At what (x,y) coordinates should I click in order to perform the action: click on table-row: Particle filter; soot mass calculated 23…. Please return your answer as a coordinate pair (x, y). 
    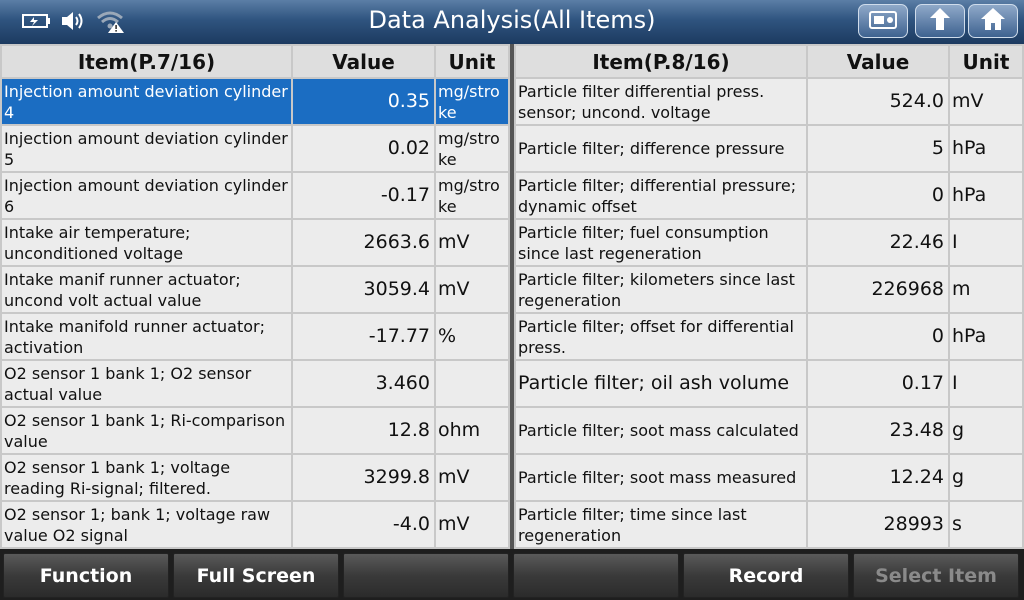
    Looking at the image, I should click on (769, 430).